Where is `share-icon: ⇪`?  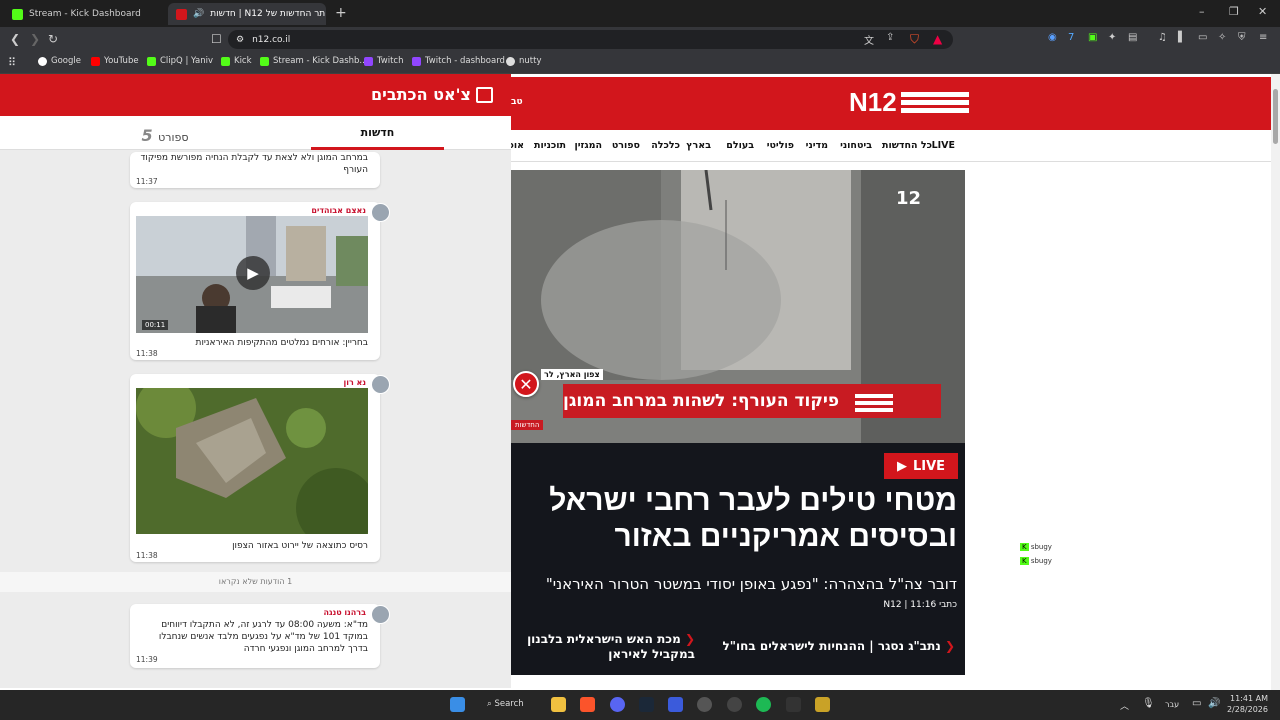
share-icon: ⇪ is located at coordinates (890, 37).